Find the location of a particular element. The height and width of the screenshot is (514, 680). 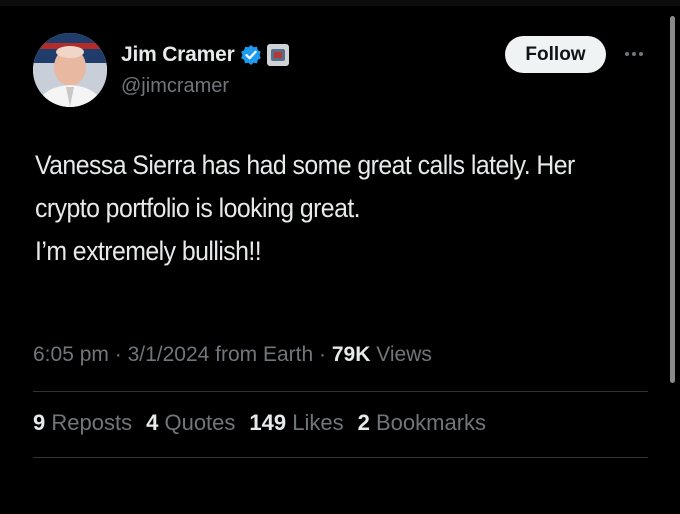

stat-label: Bookmarks is located at coordinates (431, 422).